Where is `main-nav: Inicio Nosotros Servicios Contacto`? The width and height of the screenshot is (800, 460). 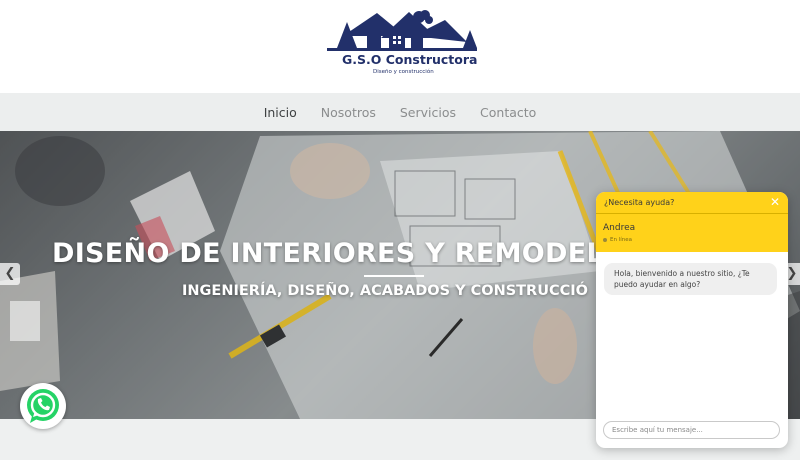 main-nav: Inicio Nosotros Servicios Contacto is located at coordinates (400, 112).